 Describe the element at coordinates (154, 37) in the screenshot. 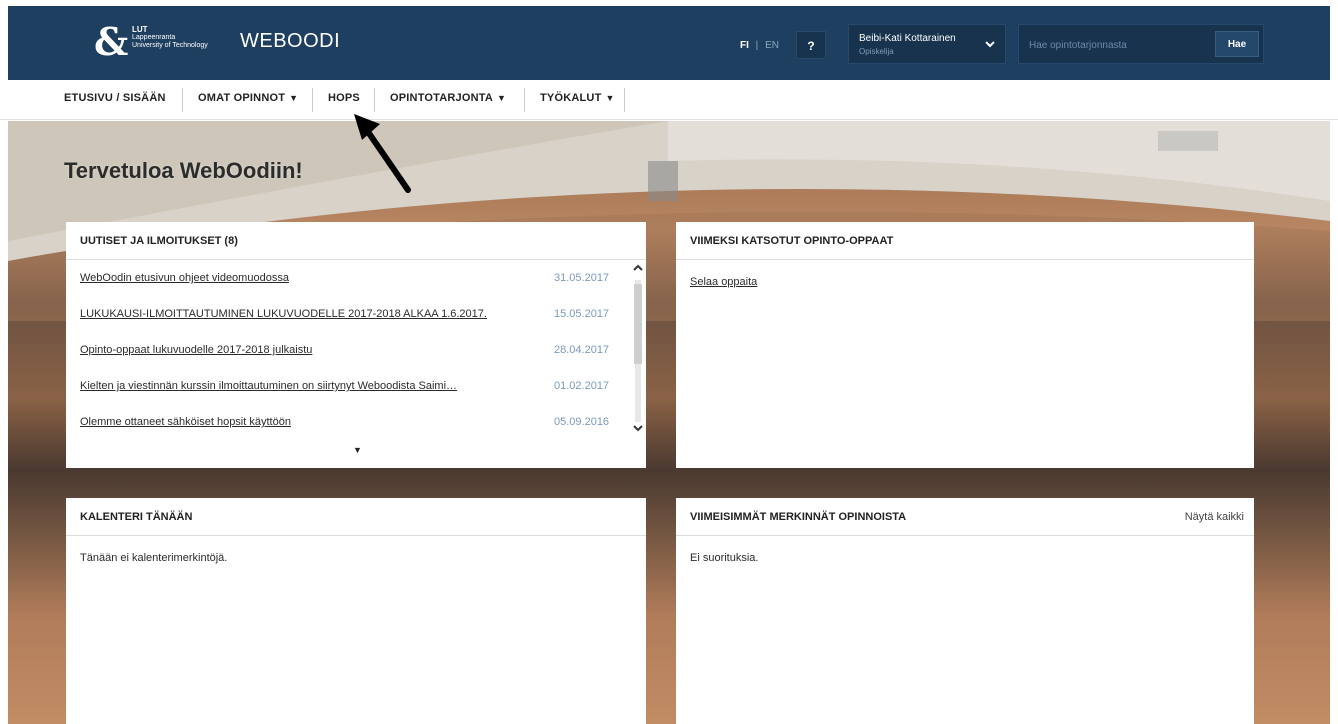

I see `logo-line1: Lappeenranta` at that location.